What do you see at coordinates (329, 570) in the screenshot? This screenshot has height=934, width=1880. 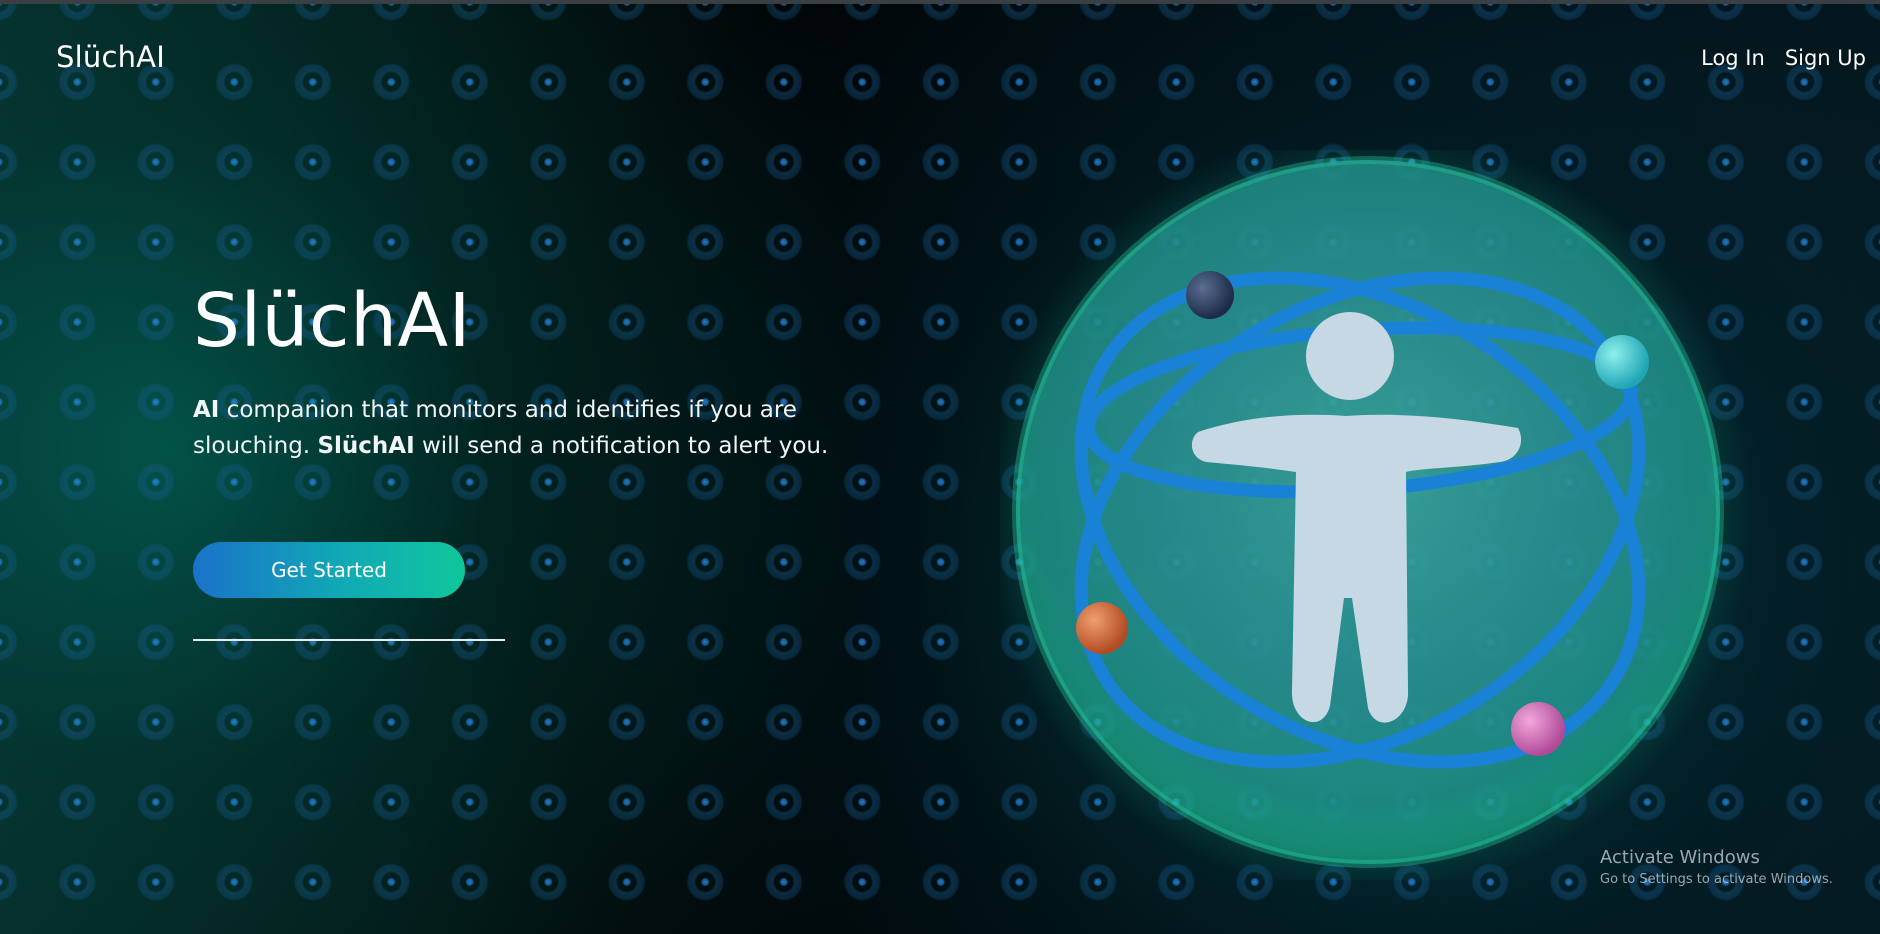 I see `get-started-button: Get Started` at bounding box center [329, 570].